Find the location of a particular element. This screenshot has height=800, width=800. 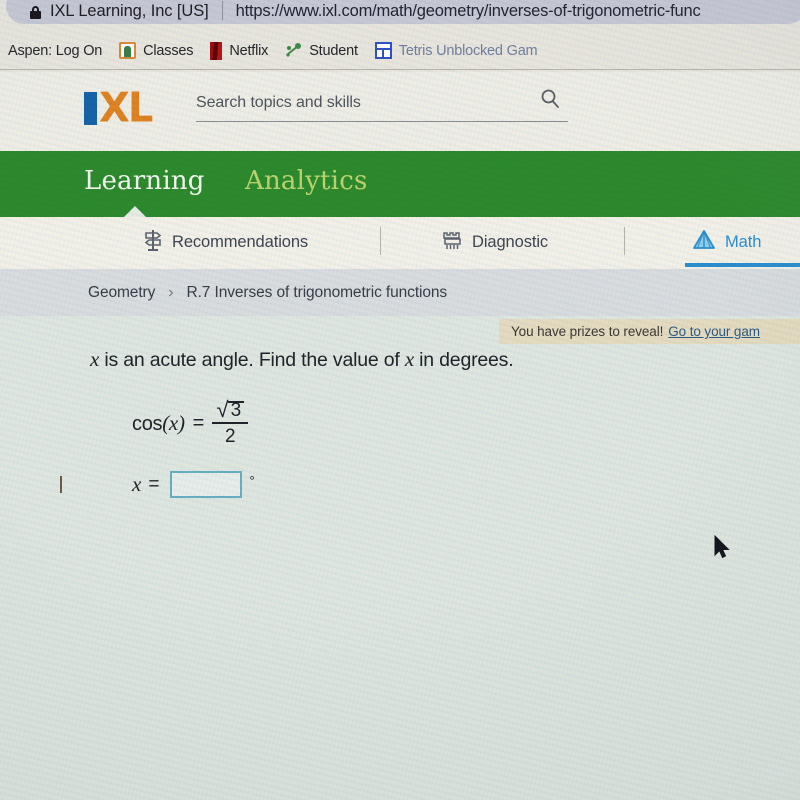

tab-math: Math is located at coordinates (726, 242).